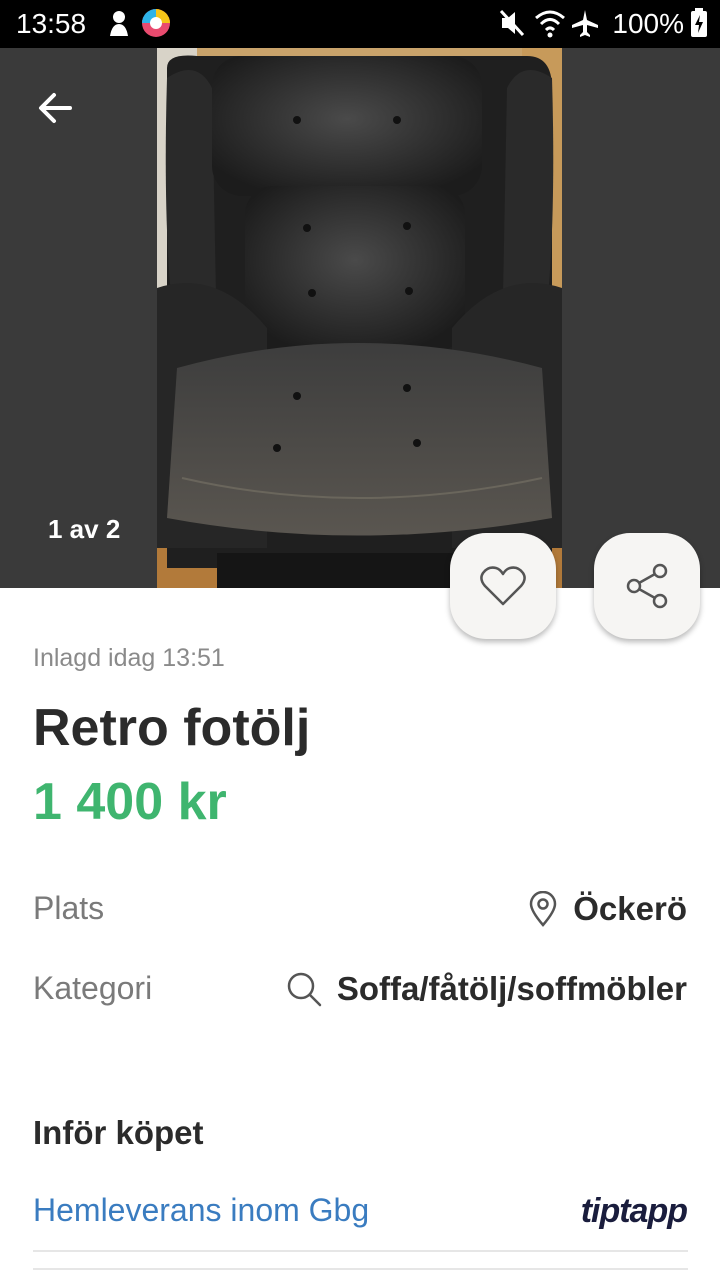  Describe the element at coordinates (550, 25) in the screenshot. I see `wifi-icon` at that location.